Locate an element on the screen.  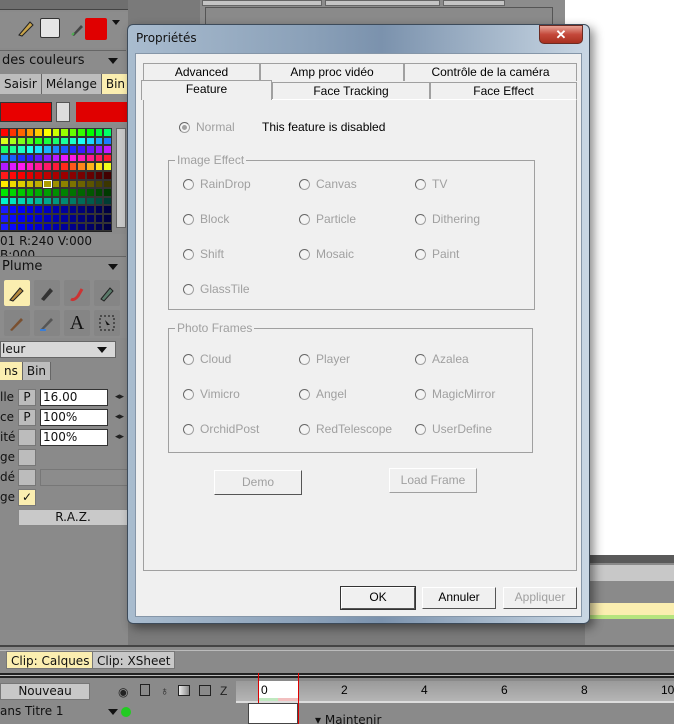
tab-face-tracking: Face Tracking is located at coordinates (351, 91).